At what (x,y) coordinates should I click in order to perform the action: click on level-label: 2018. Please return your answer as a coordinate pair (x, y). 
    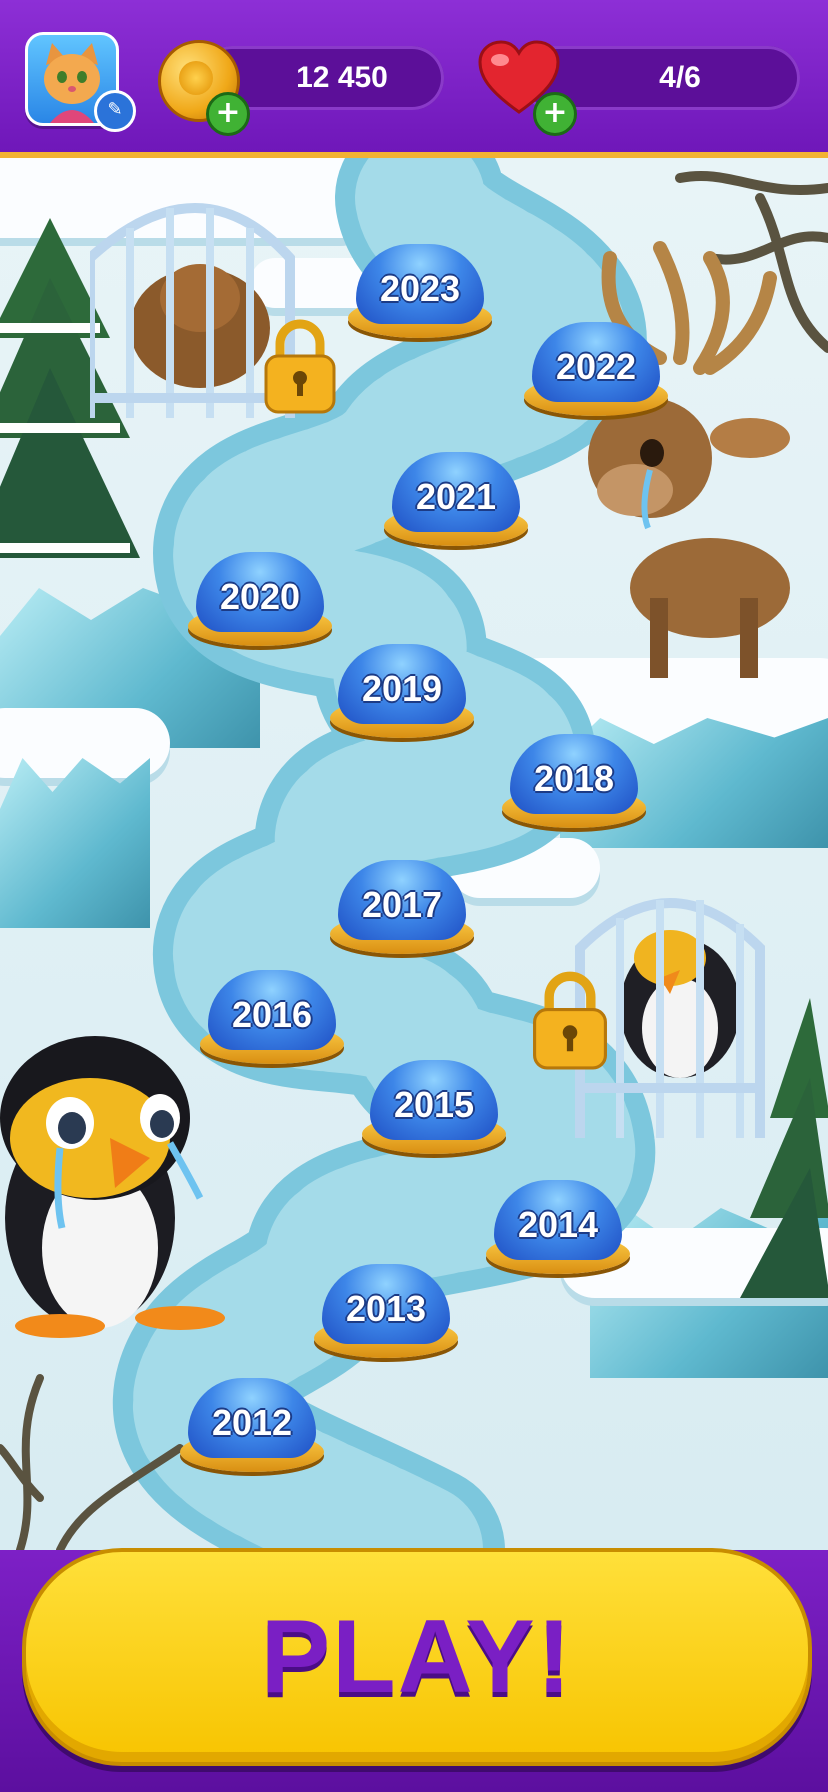
    Looking at the image, I should click on (574, 778).